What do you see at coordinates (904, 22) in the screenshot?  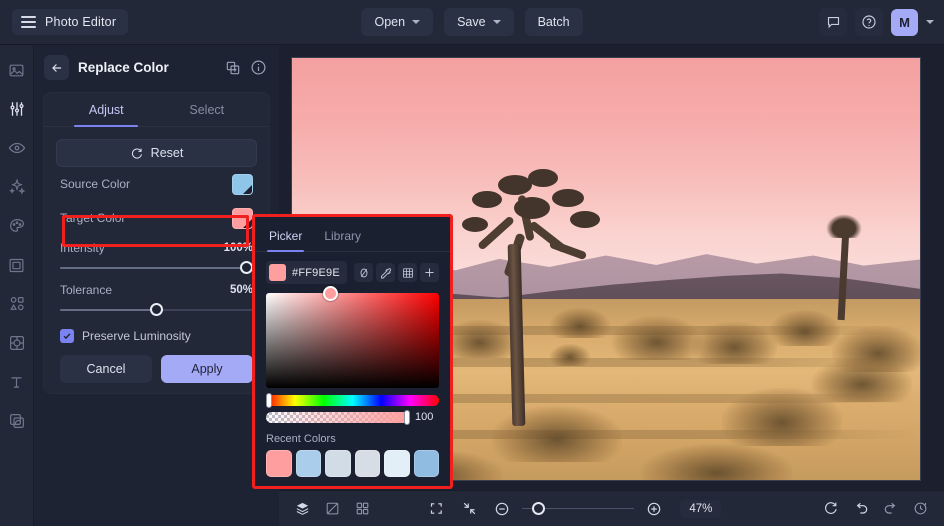 I see `avatar: M` at bounding box center [904, 22].